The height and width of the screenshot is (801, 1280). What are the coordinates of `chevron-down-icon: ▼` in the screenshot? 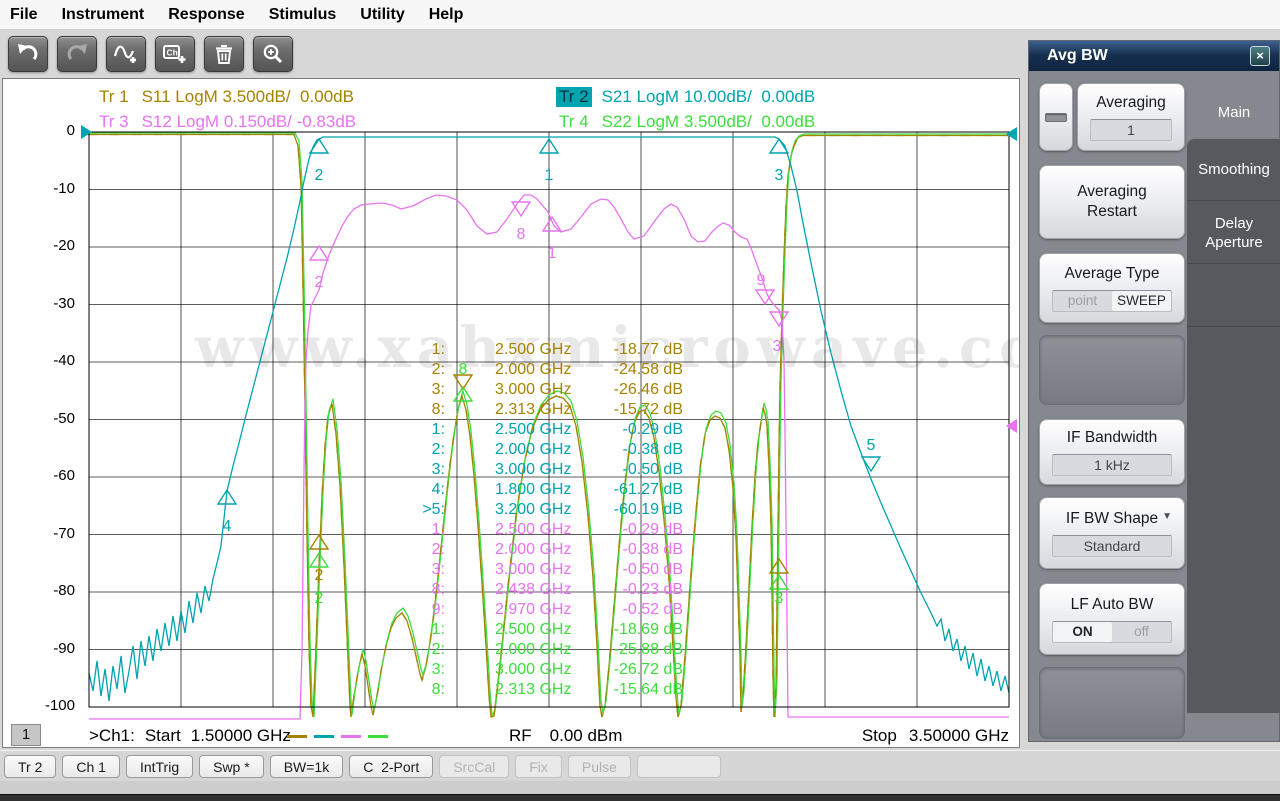 It's located at (1167, 516).